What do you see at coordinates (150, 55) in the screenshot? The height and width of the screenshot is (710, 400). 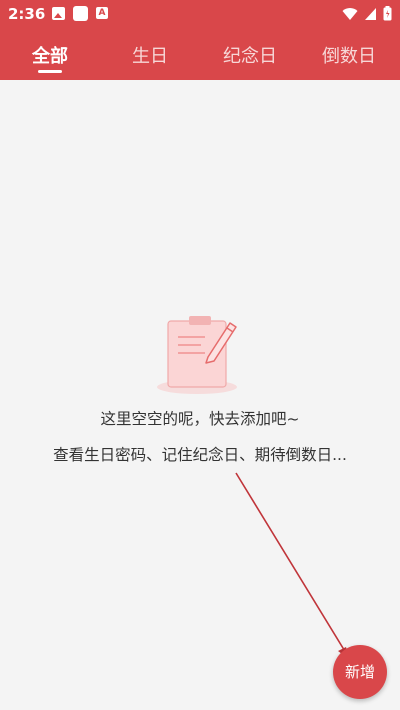 I see `tab-birthday: 生日` at bounding box center [150, 55].